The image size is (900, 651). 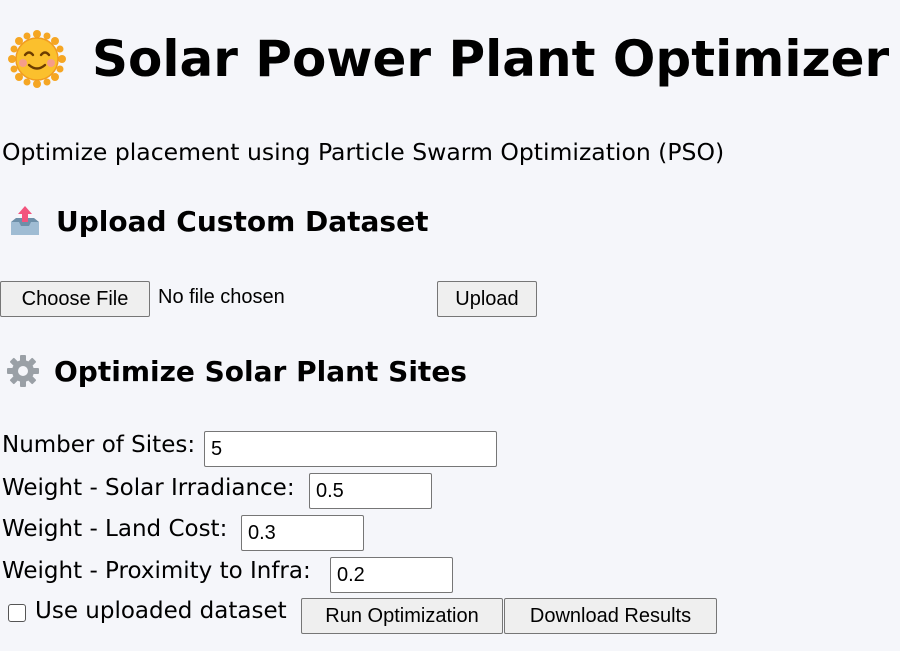 I want to click on optimize-section-heading: Optimize Solar Plant Sites, so click(x=260, y=371).